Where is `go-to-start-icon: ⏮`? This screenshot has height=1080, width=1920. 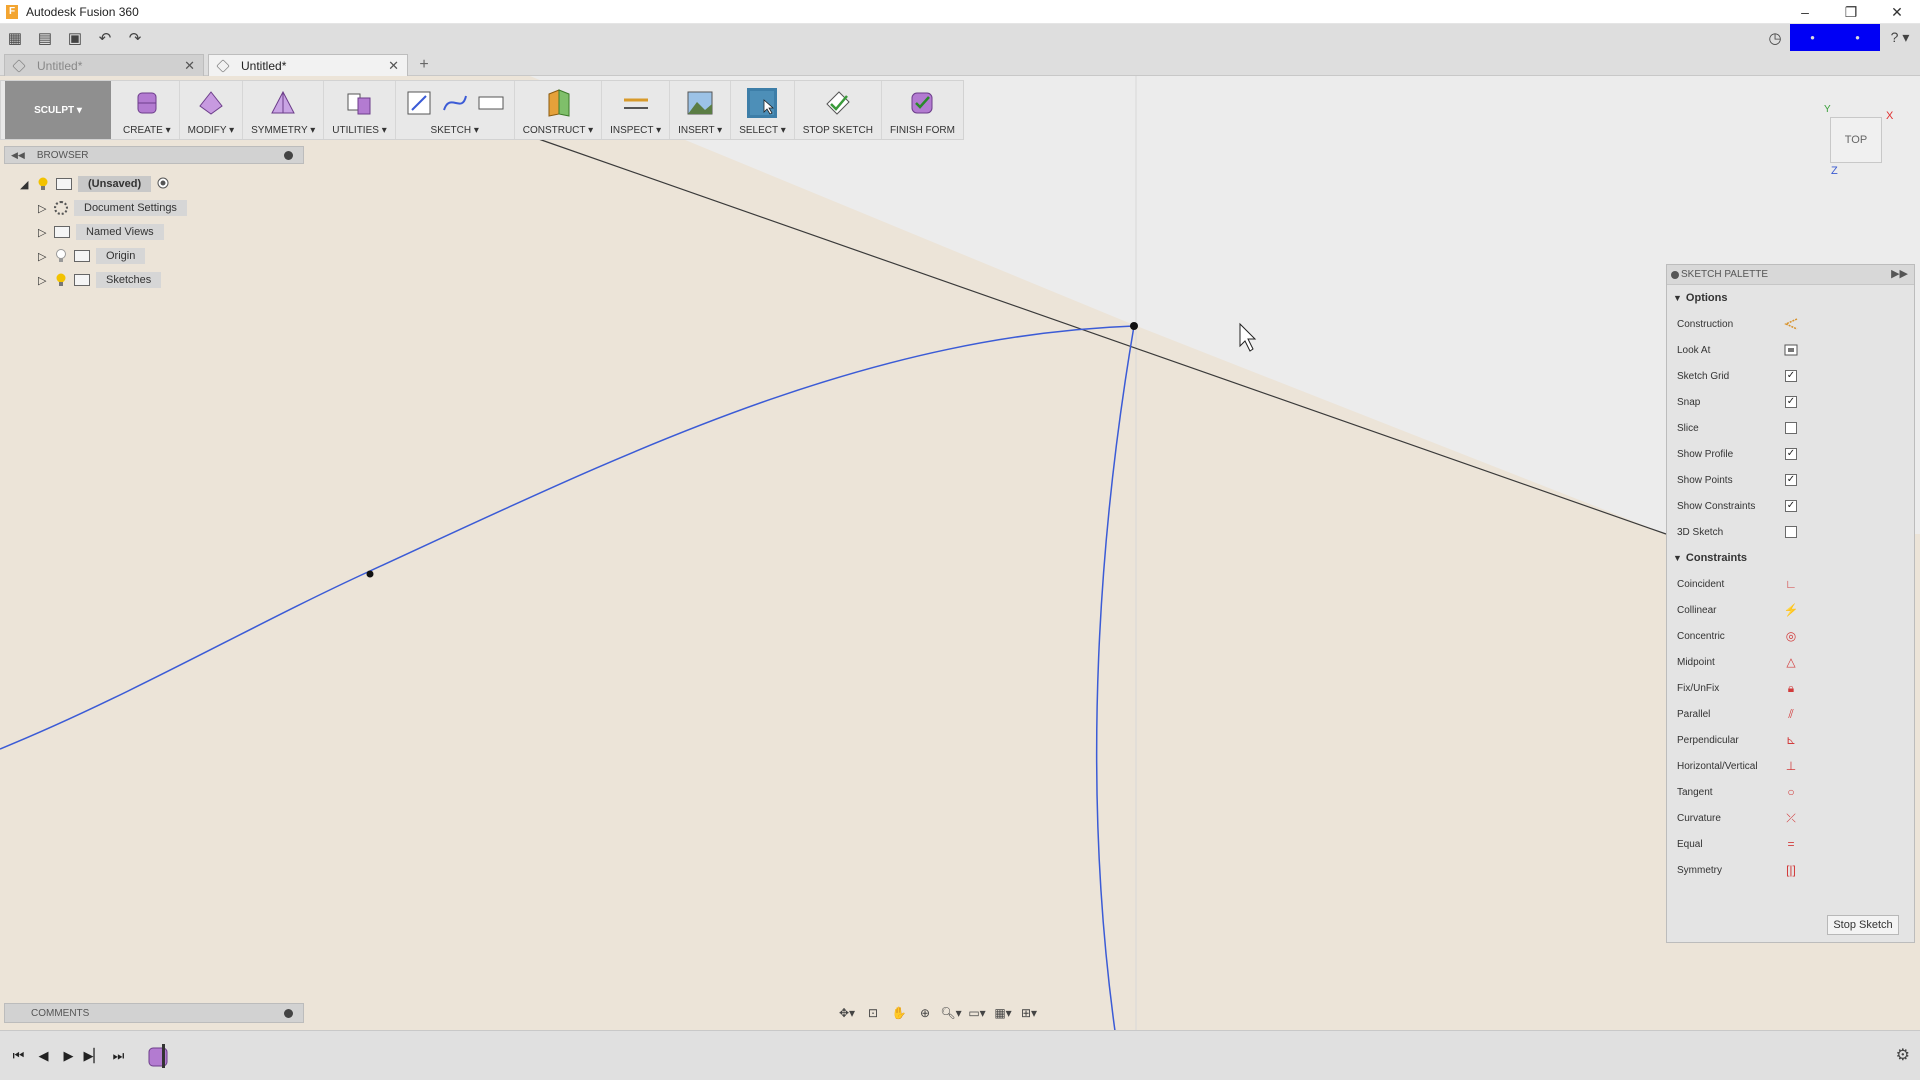
go-to-start-icon: ⏮ is located at coordinates (18, 1056).